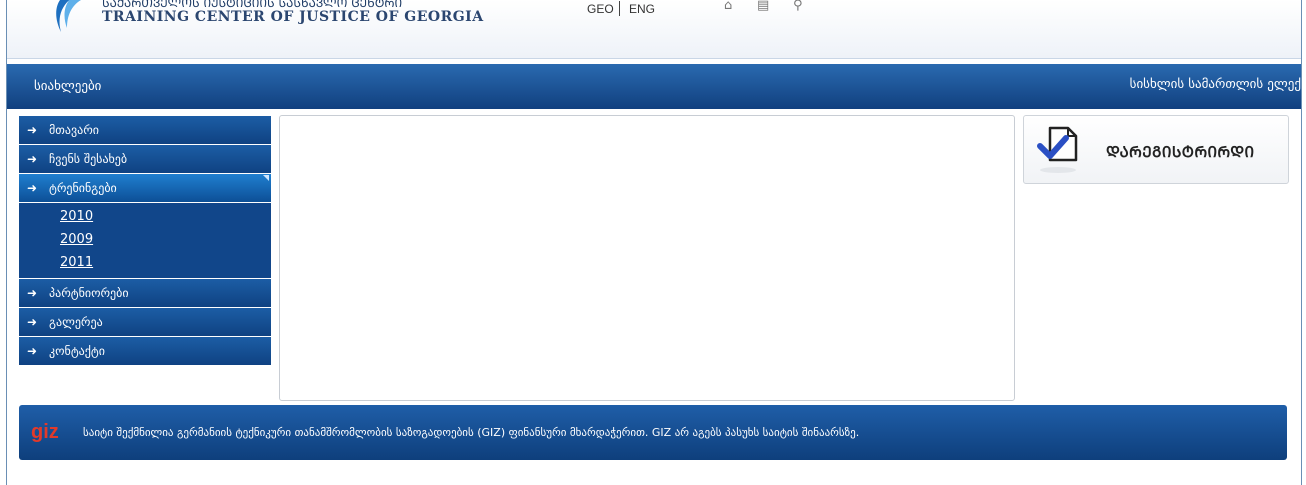  I want to click on sidebar-item-trainings: ➜ ტრენინგები, so click(145, 188).